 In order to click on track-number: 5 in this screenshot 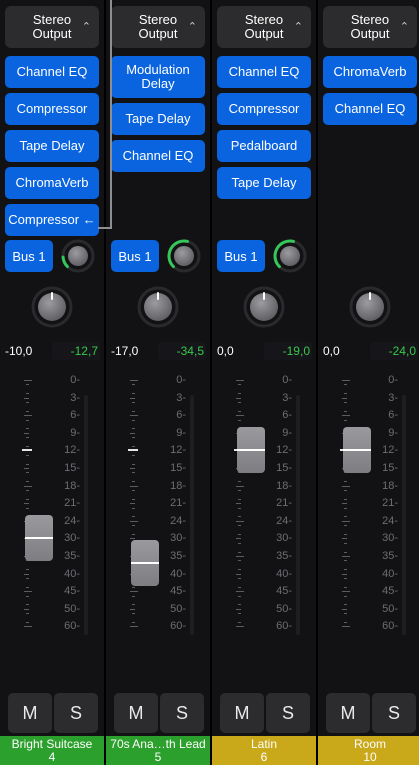, I will do `click(158, 756)`.